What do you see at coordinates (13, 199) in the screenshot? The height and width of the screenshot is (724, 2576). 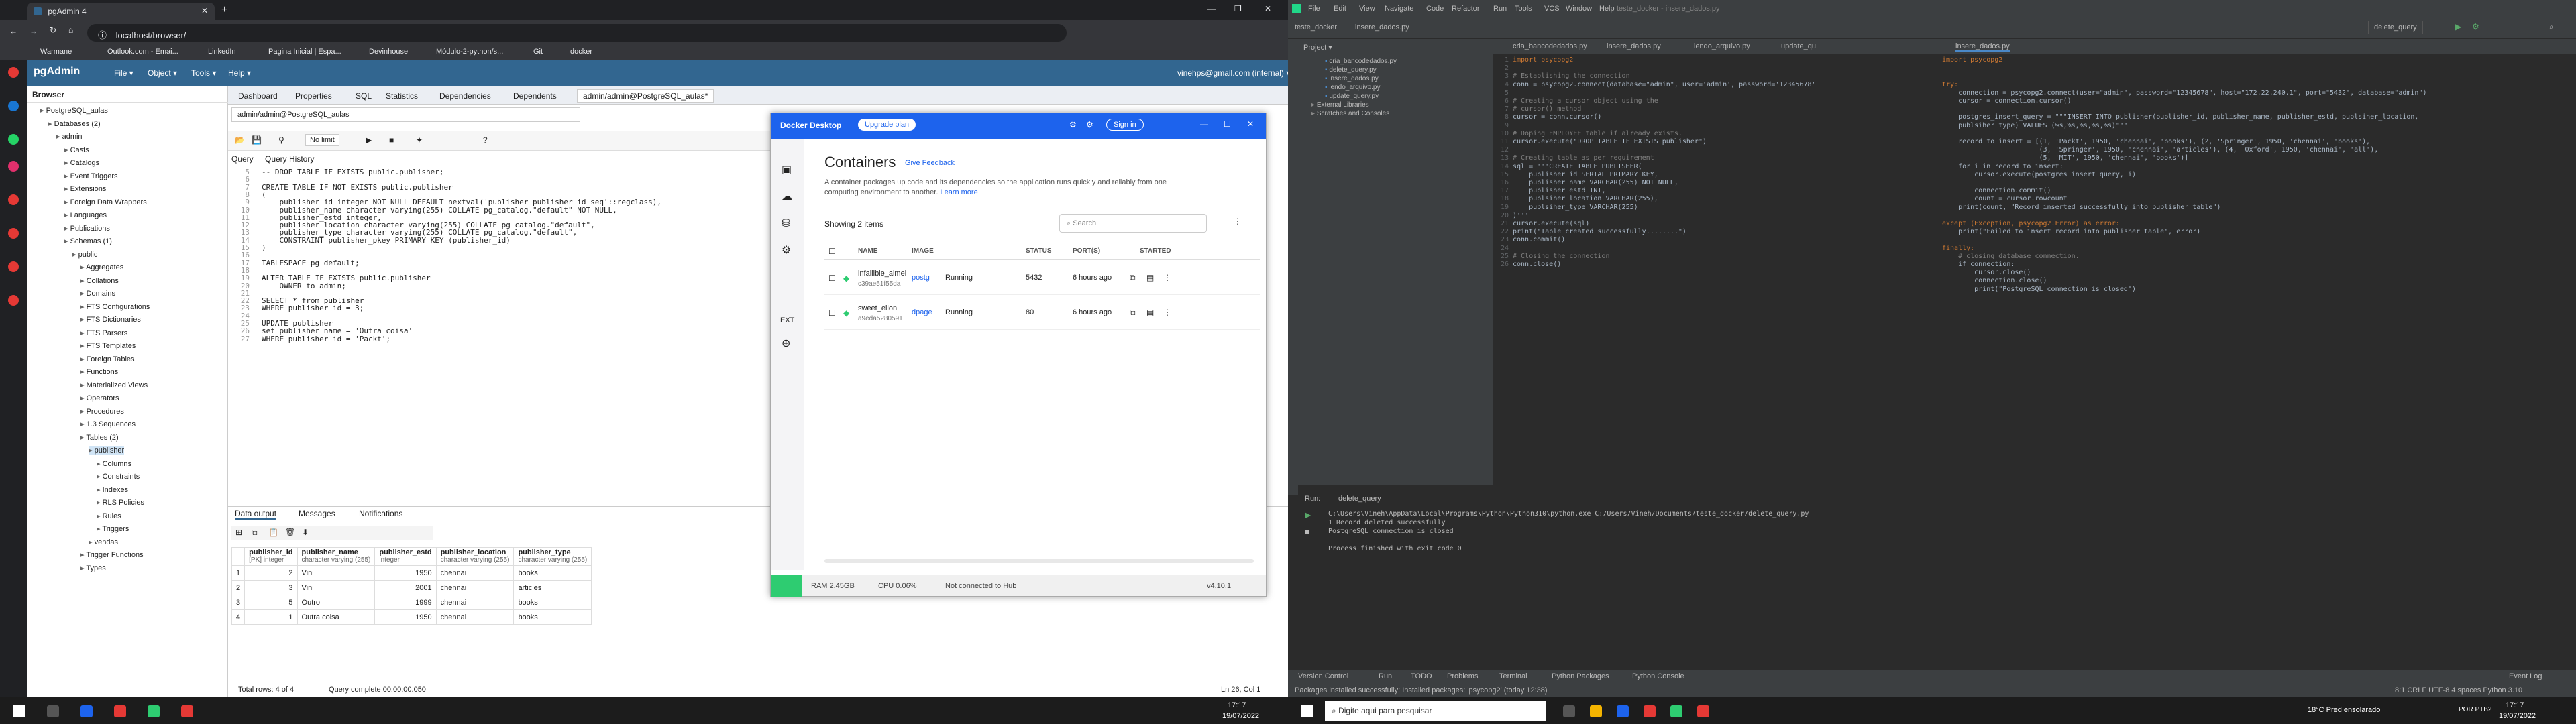 I see `heart-icon` at bounding box center [13, 199].